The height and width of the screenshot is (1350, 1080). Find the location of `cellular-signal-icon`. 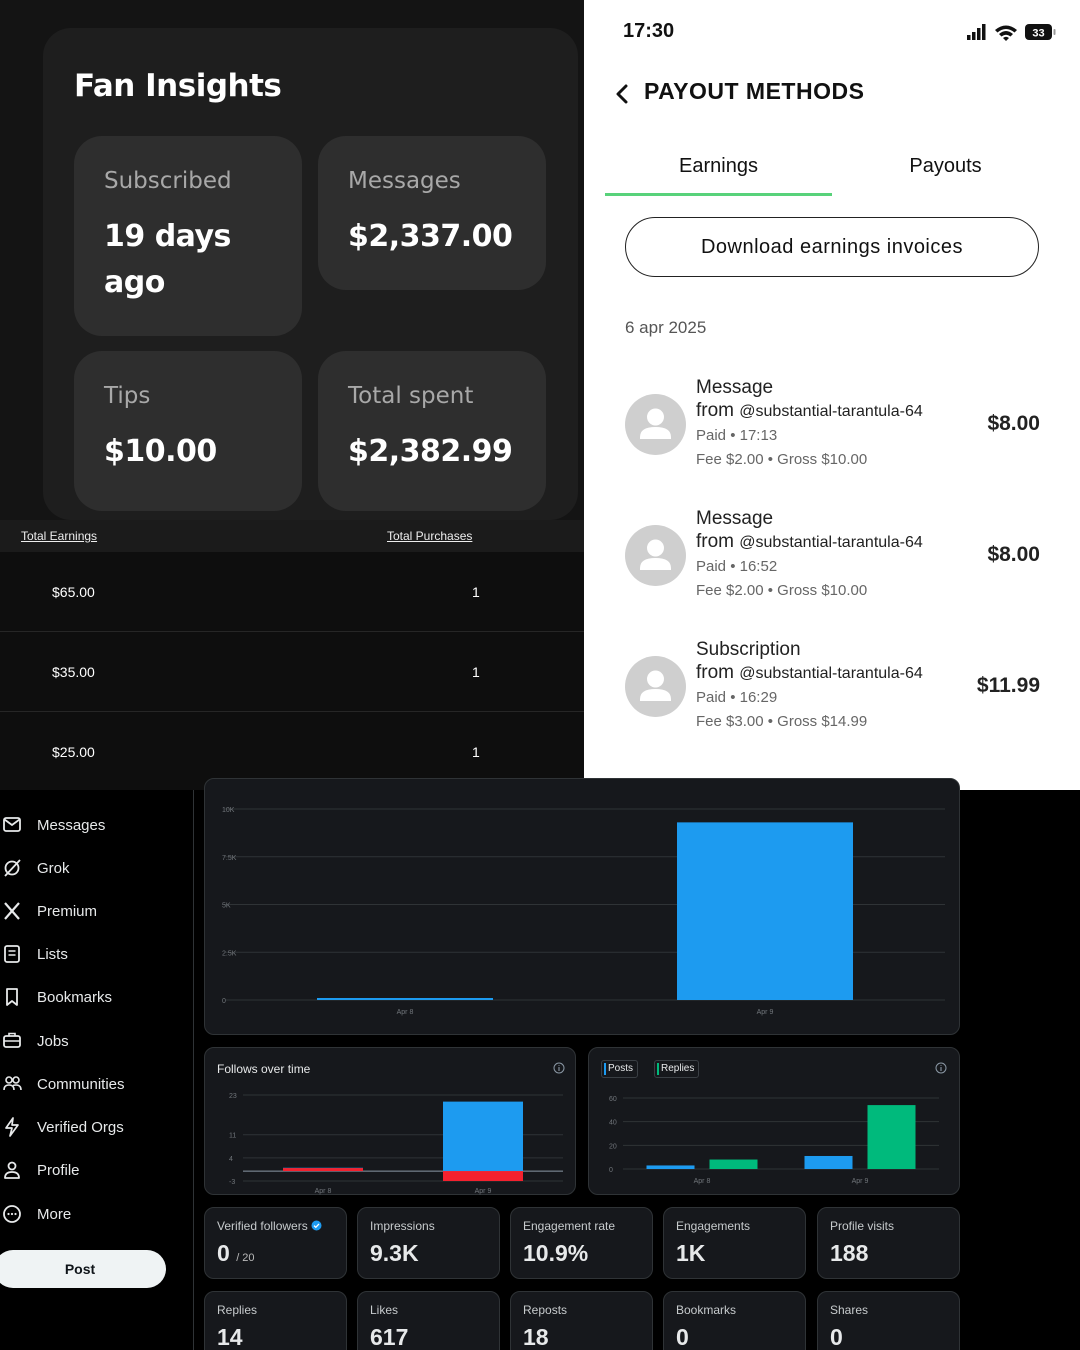

cellular-signal-icon is located at coordinates (976, 32).